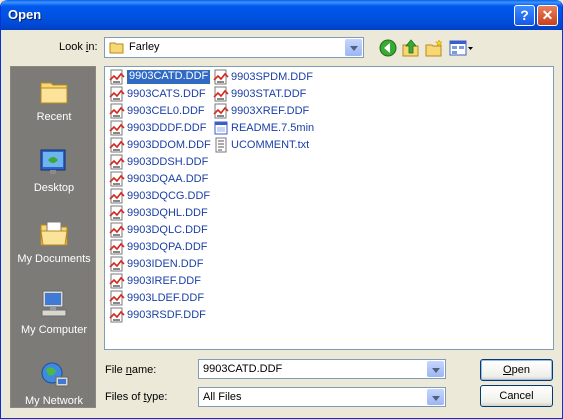 Image resolution: width=563 pixels, height=419 pixels. What do you see at coordinates (411, 48) in the screenshot?
I see `up-folder-icon` at bounding box center [411, 48].